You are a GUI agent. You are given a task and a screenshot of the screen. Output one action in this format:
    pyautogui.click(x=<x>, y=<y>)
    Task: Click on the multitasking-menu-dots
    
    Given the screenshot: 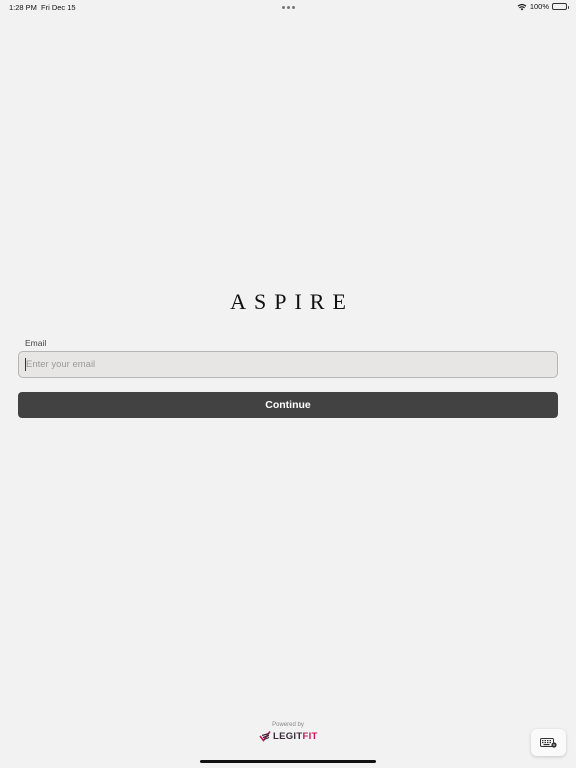 What is the action you would take?
    pyautogui.click(x=288, y=7)
    